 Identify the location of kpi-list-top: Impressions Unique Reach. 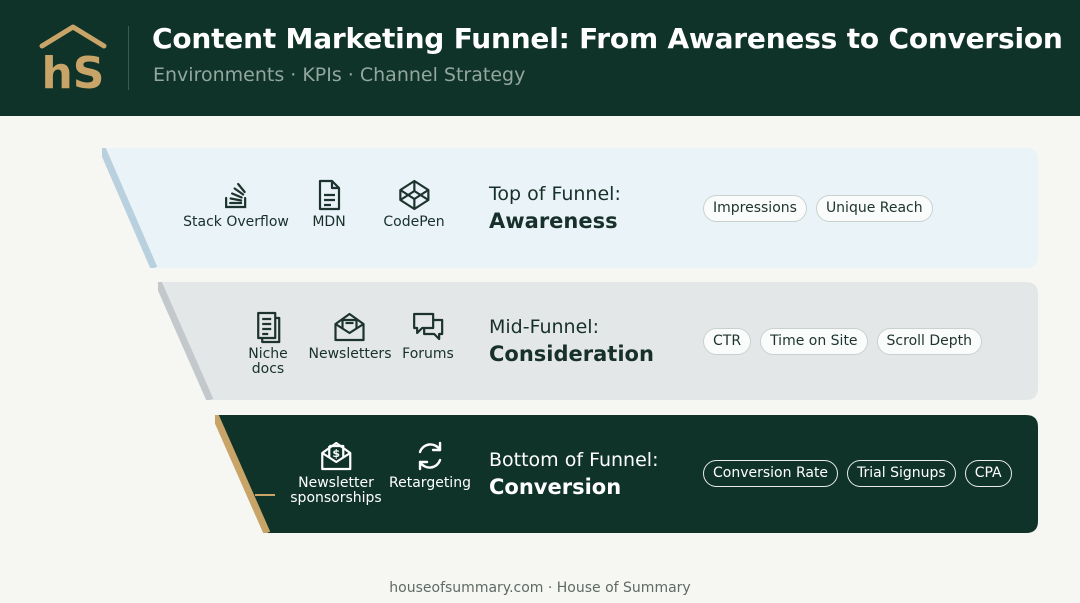
(818, 208).